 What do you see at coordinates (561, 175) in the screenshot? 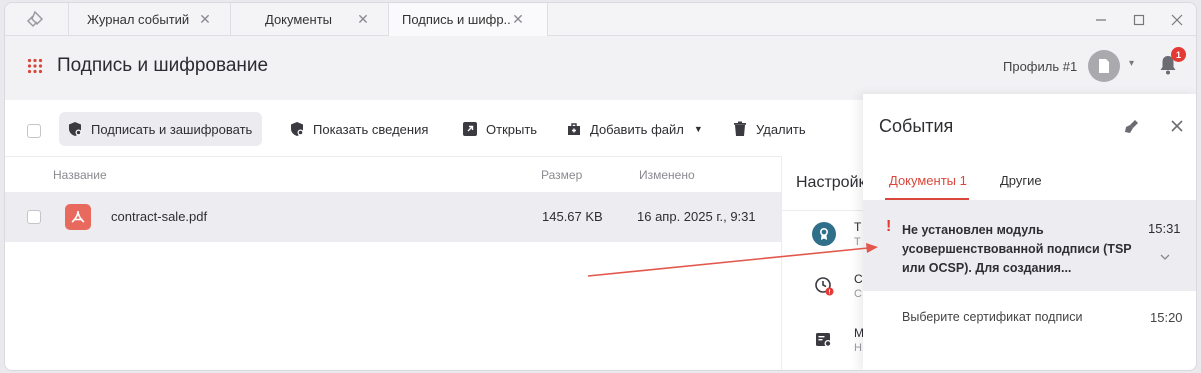
I see `column-size: Размер` at bounding box center [561, 175].